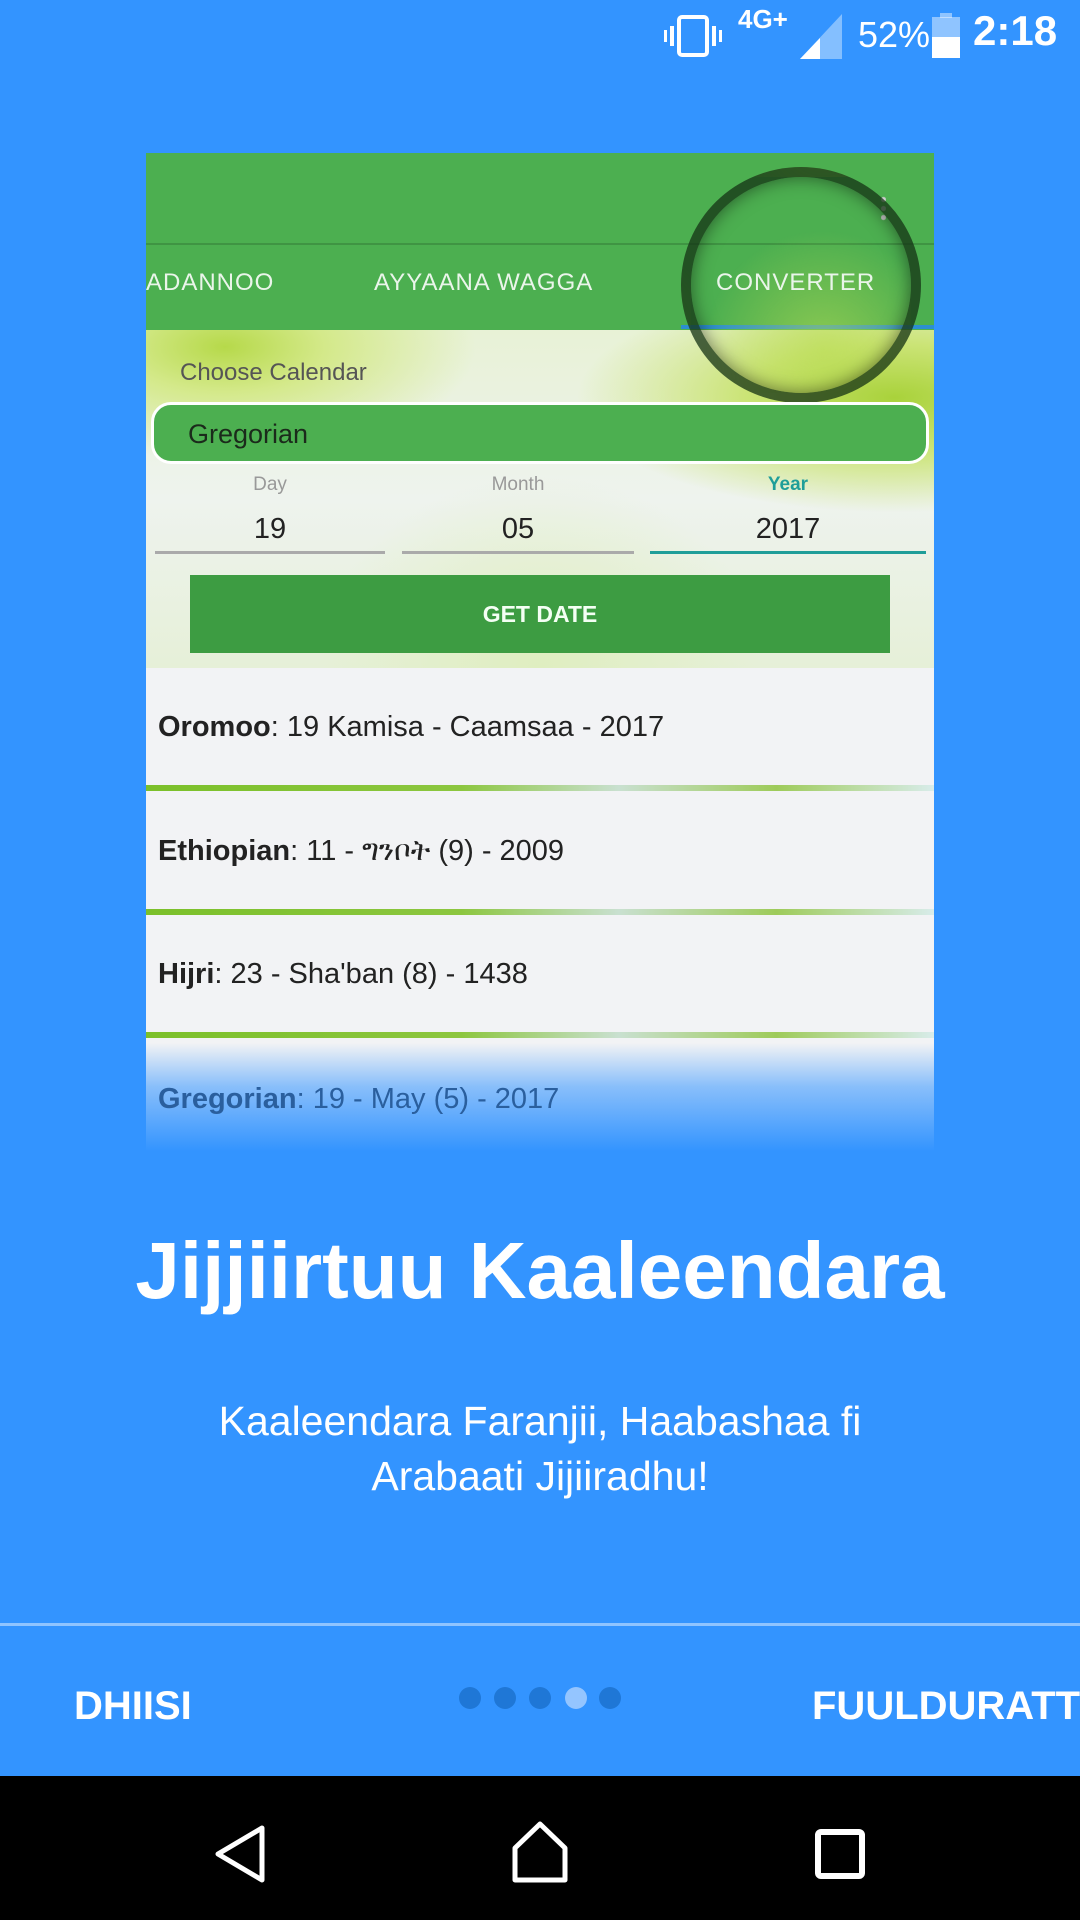  What do you see at coordinates (210, 282) in the screenshot?
I see `tab-adannoo: ADANNOO` at bounding box center [210, 282].